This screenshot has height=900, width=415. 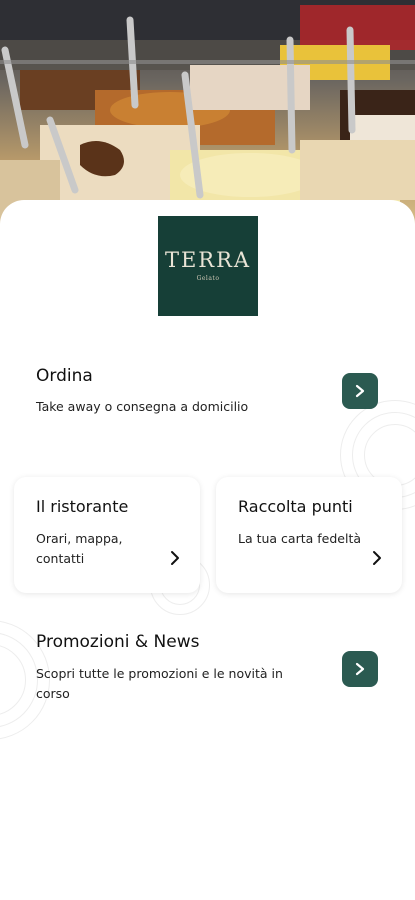 I want to click on ordina-title: Ordina, so click(x=64, y=376).